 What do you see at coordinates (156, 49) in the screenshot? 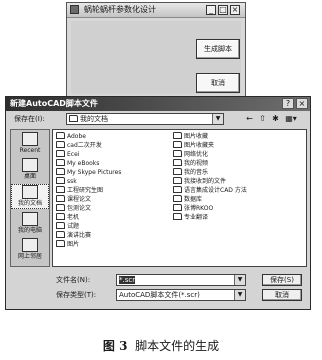
I see `generator-window: 蜗轮蜗杆参数化设计 _ □ × 生成脚本 取消` at bounding box center [156, 49].